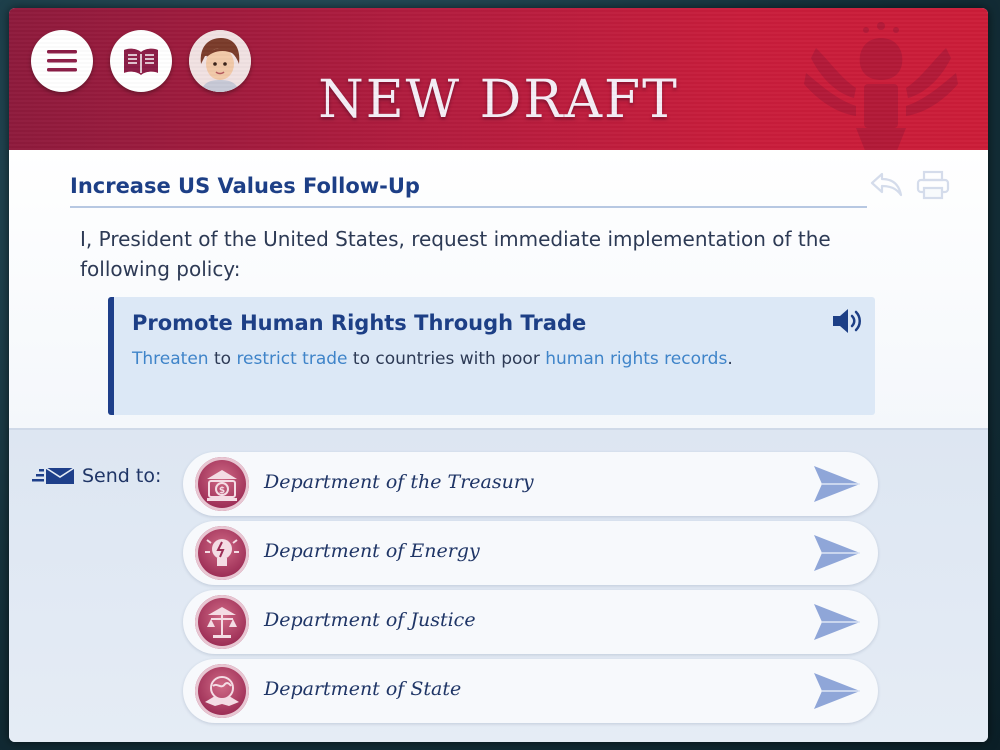  What do you see at coordinates (363, 689) in the screenshot?
I see `department-name: Department of State` at bounding box center [363, 689].